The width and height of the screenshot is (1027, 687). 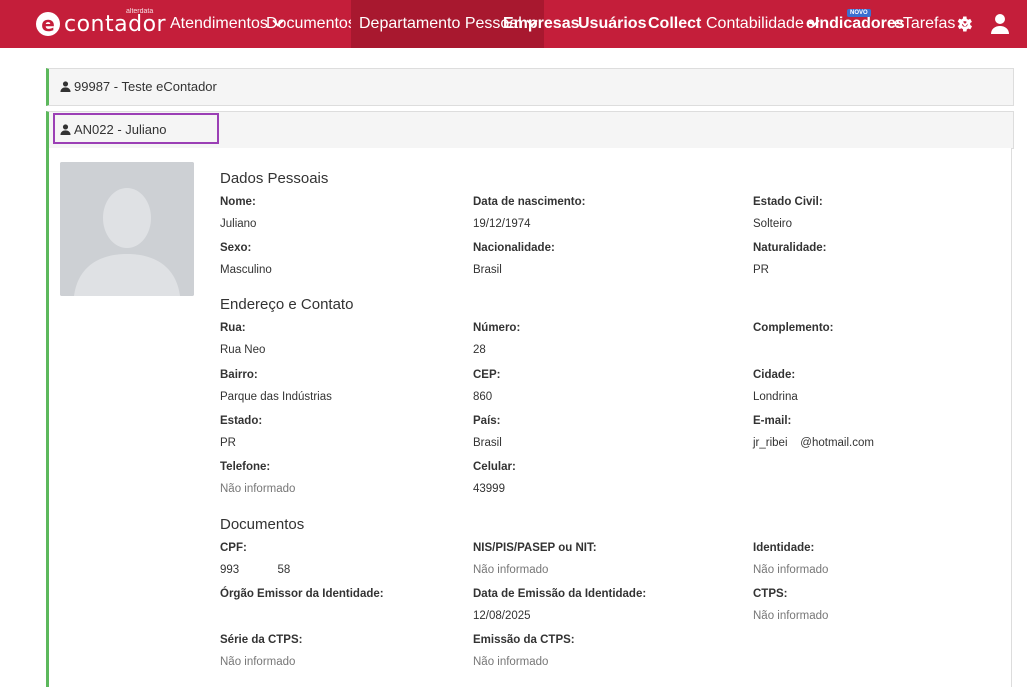 What do you see at coordinates (511, 570) in the screenshot?
I see `value-nis: Não informado` at bounding box center [511, 570].